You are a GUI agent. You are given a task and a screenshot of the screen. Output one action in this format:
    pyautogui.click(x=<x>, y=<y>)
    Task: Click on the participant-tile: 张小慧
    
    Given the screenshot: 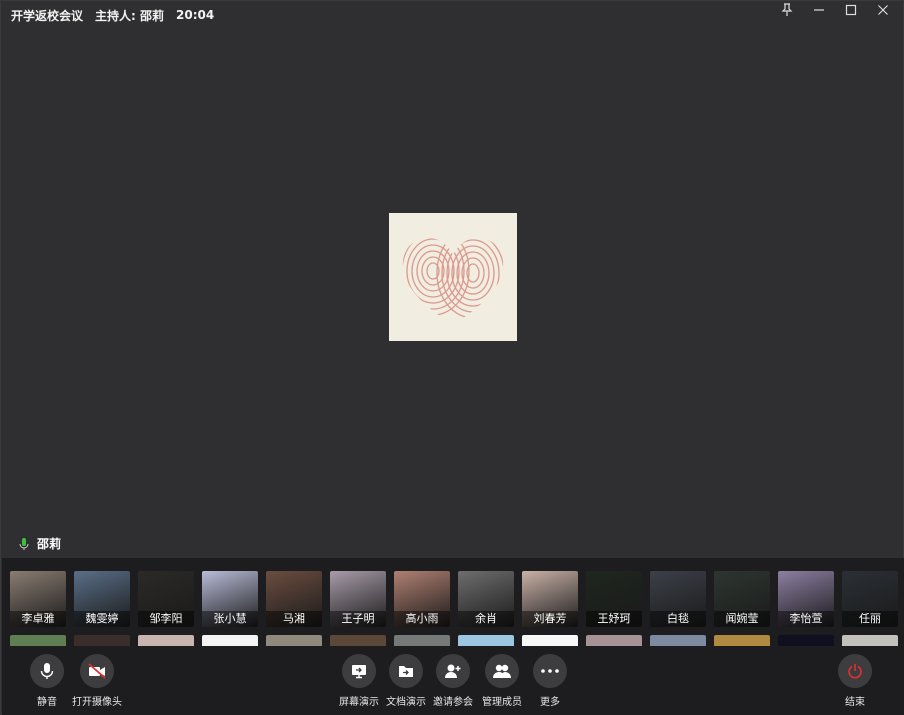 What is the action you would take?
    pyautogui.click(x=230, y=599)
    